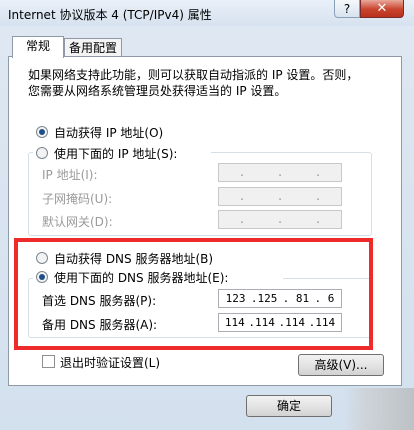  What do you see at coordinates (115, 153) in the screenshot?
I see `manual-ip-label: 使用下面的 IP 地址(S):` at bounding box center [115, 153].